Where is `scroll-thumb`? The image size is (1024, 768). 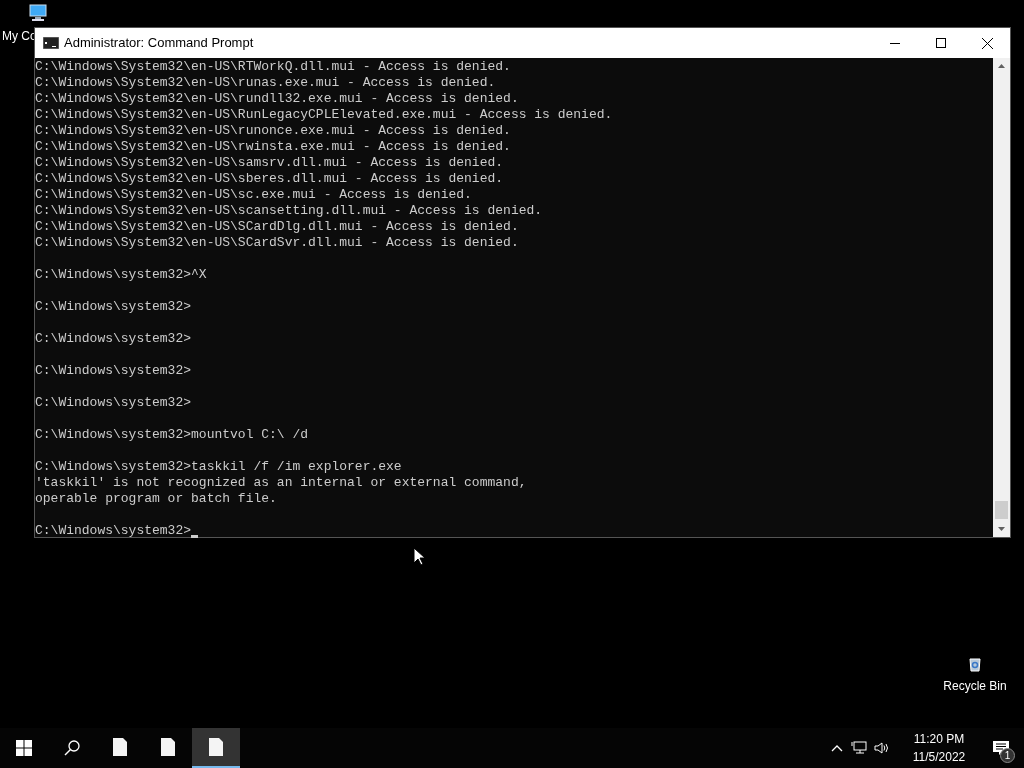 scroll-thumb is located at coordinates (1001, 510).